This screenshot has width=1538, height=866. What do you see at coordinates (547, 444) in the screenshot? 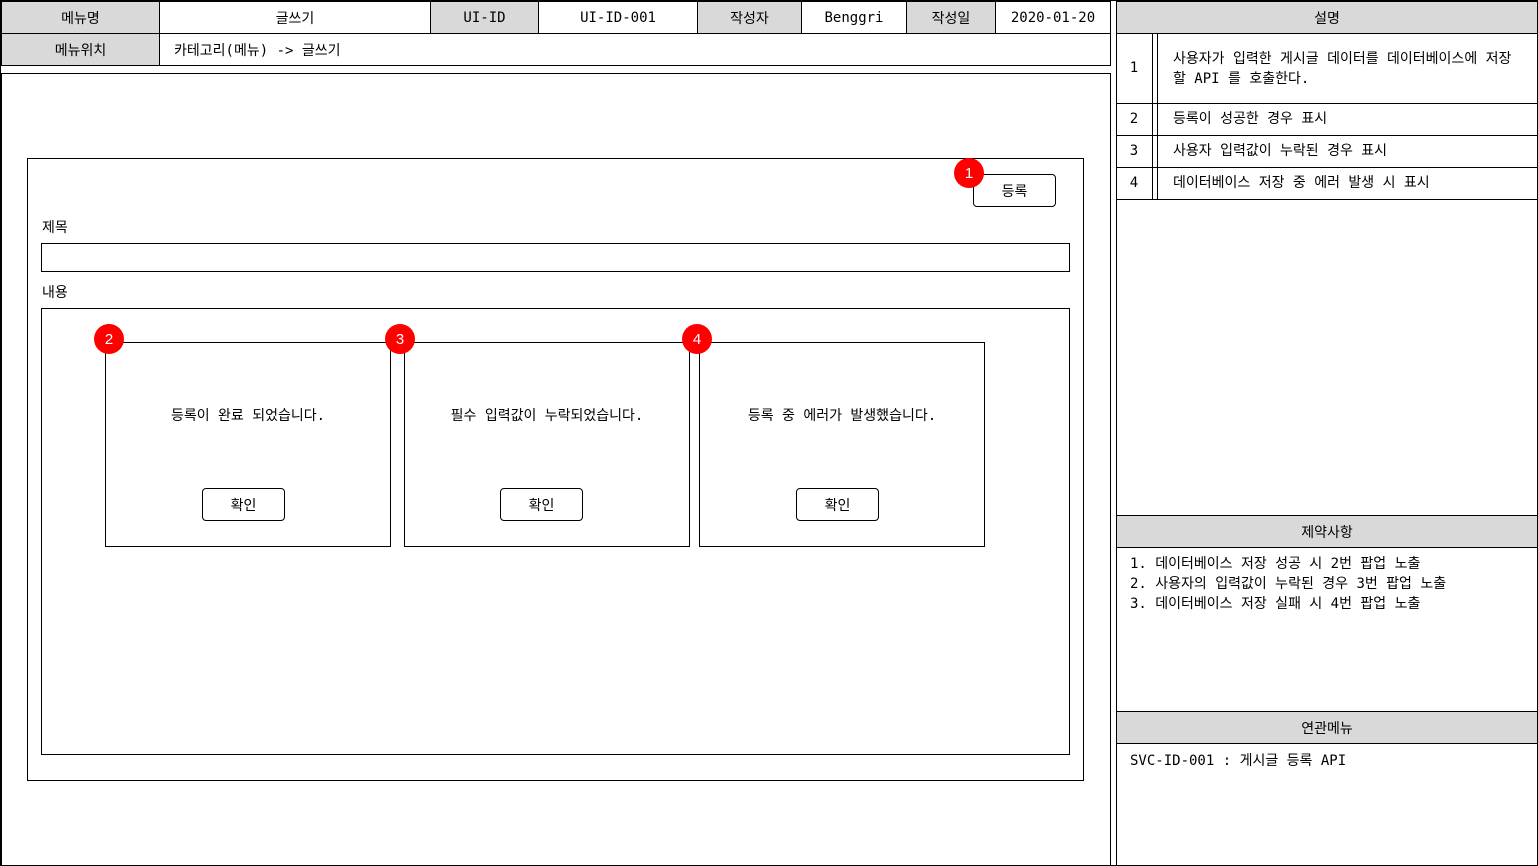
I see `popup-missing-input: 필수 입력값이 누락되었습니다. 확인` at bounding box center [547, 444].